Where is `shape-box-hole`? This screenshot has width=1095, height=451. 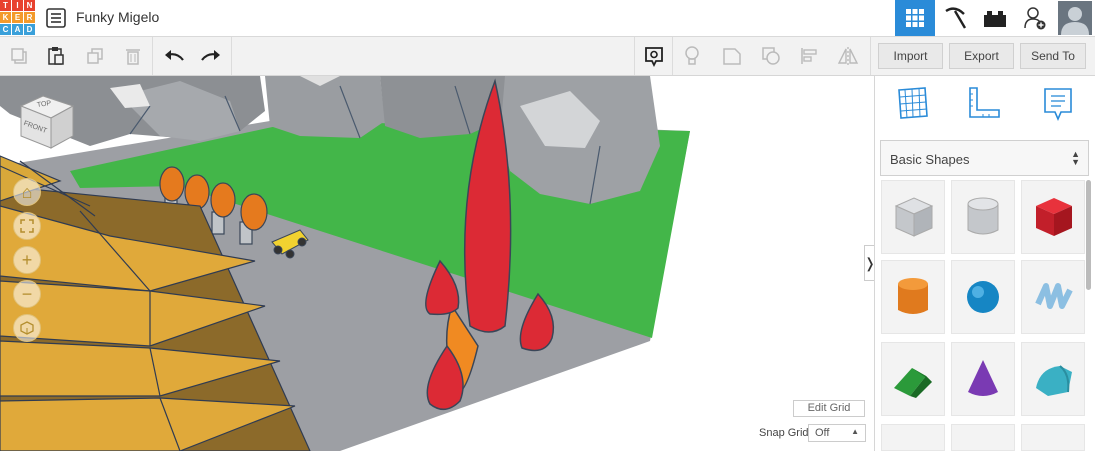 shape-box-hole is located at coordinates (913, 217).